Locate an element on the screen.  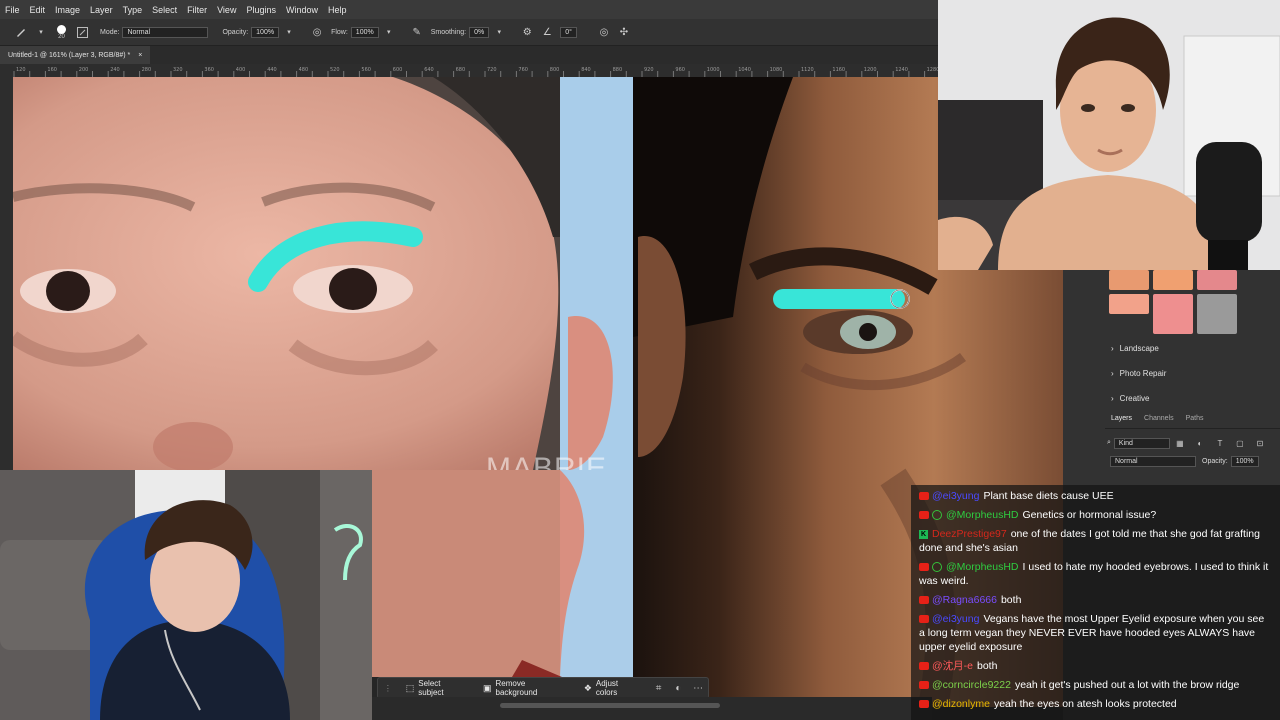
chat-message: @MorpheusHD Genetics or hormonal issue? is located at coordinates (1095, 515).